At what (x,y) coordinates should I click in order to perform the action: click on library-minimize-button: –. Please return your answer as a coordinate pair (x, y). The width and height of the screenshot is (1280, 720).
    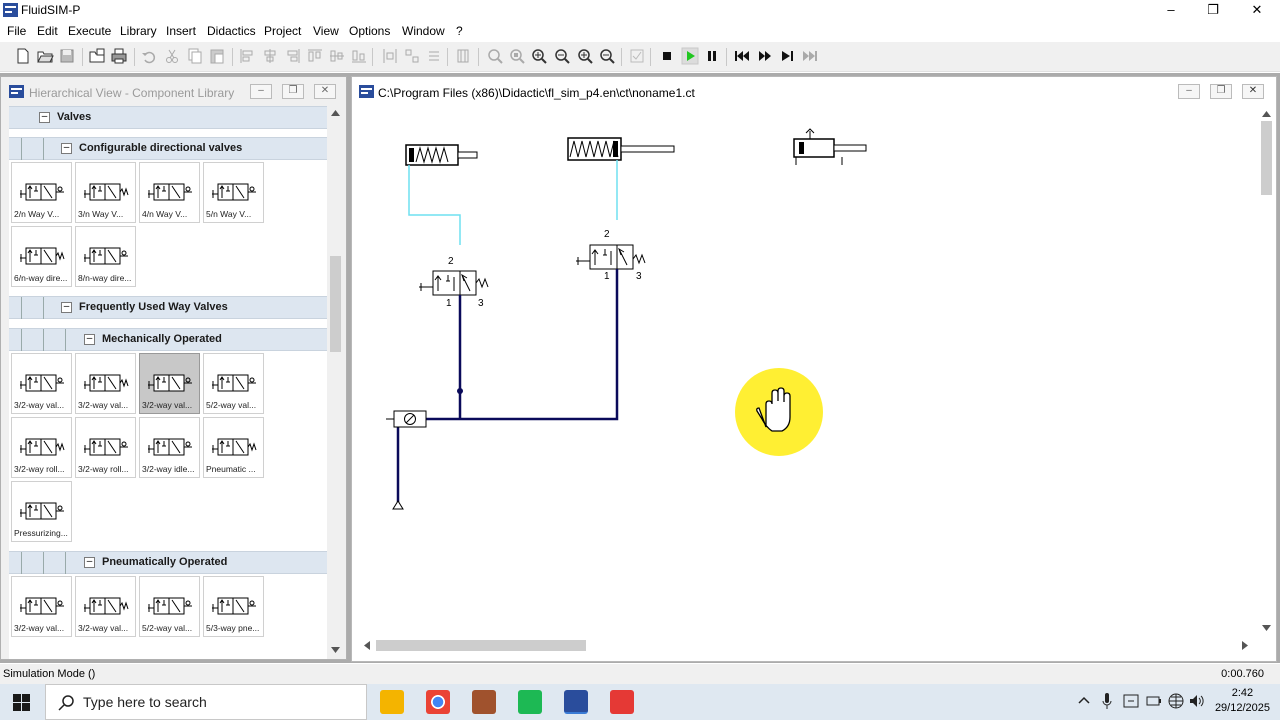
    Looking at the image, I should click on (261, 91).